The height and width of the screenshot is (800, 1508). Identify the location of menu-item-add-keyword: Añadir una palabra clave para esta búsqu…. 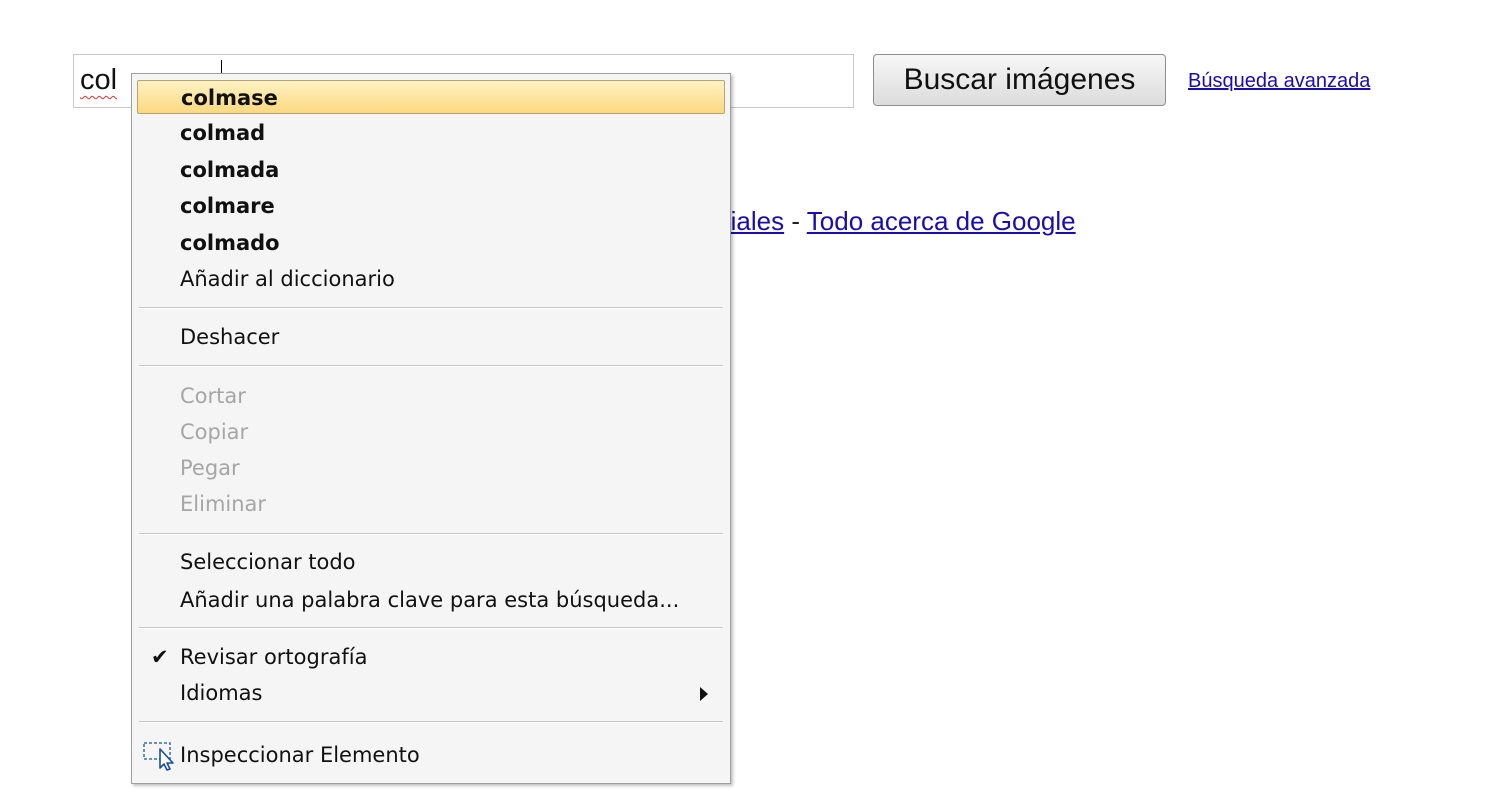
(431, 600).